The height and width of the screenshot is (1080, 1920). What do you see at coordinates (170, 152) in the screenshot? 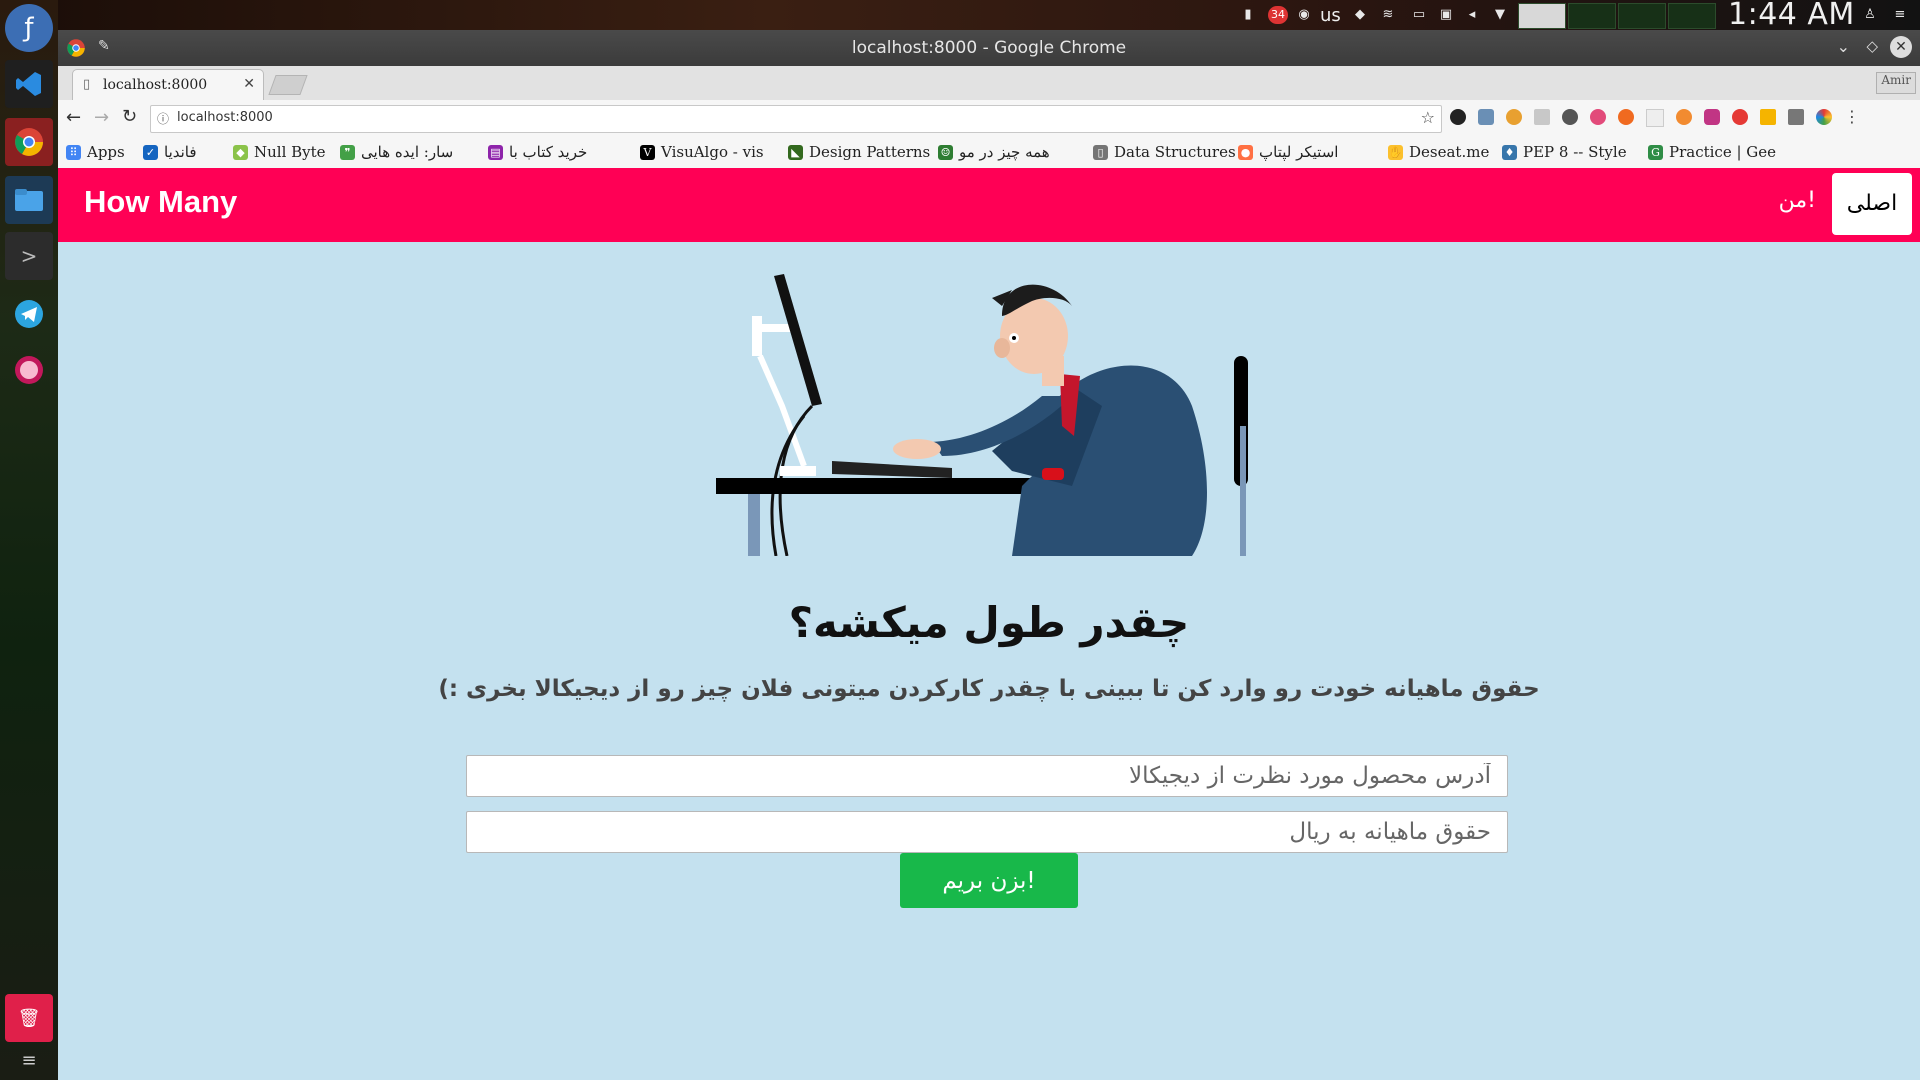
I see `bookmark-fandia: ✓ فانديا` at bounding box center [170, 152].